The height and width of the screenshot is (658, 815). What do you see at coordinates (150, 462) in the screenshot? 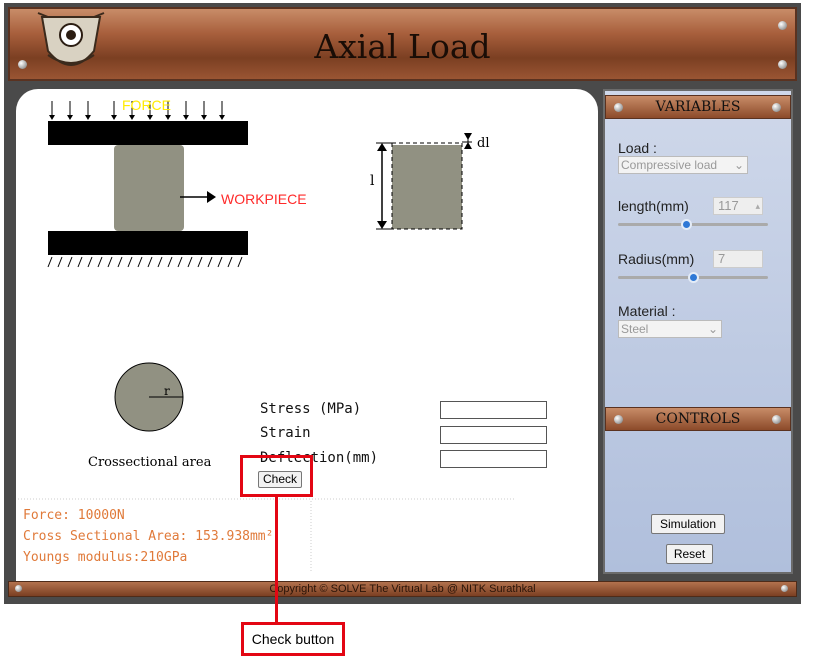
I see `crossection-label: Crossectional area` at bounding box center [150, 462].